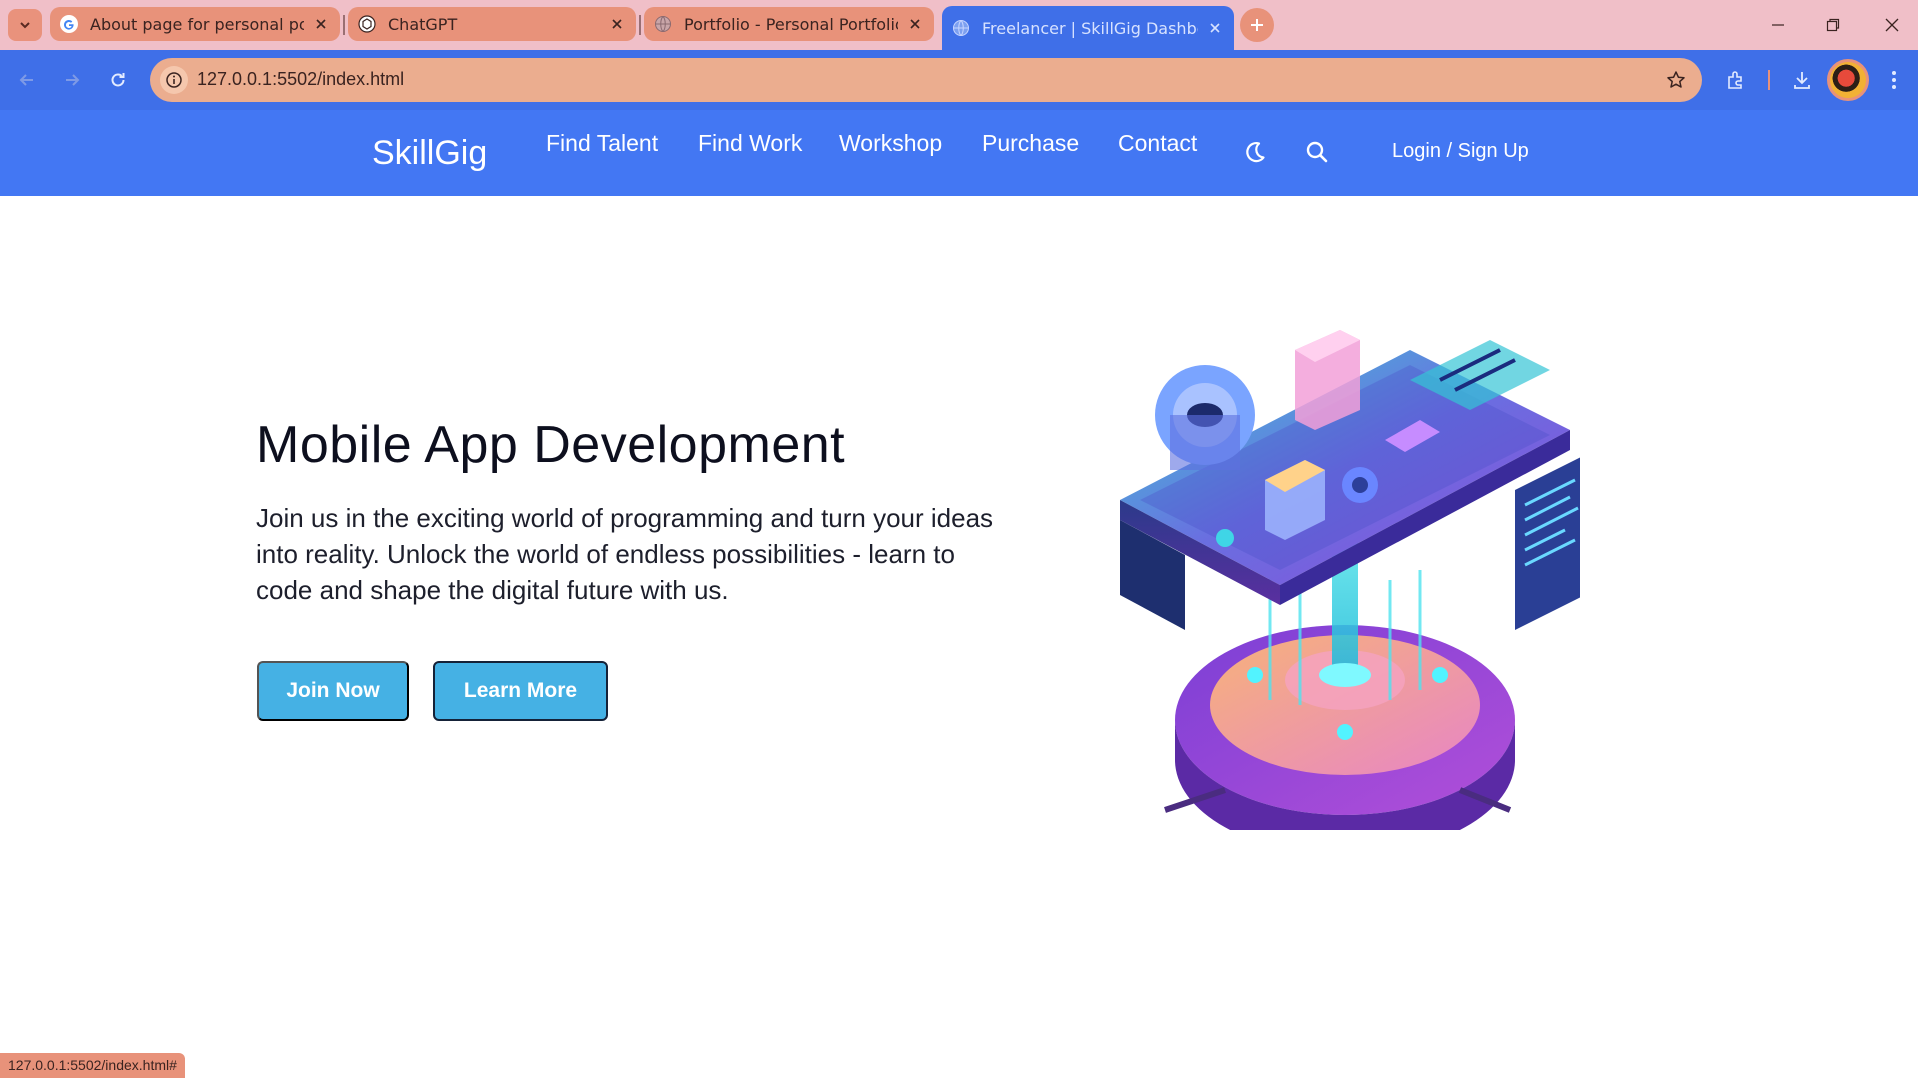  Describe the element at coordinates (602, 143) in the screenshot. I see `nav-find-talent: Find Talent` at that location.